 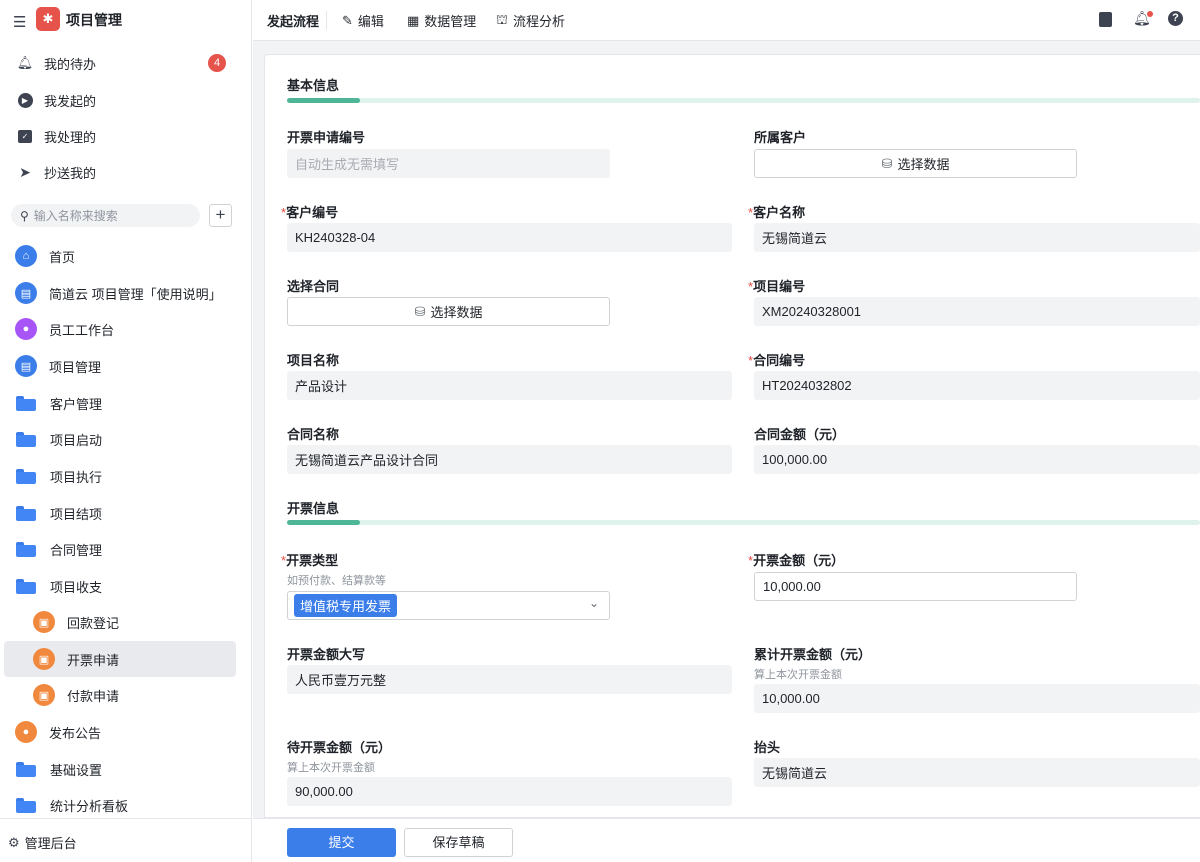 What do you see at coordinates (120, 586) in the screenshot?
I see `sidebar-item-finance: 项目收支` at bounding box center [120, 586].